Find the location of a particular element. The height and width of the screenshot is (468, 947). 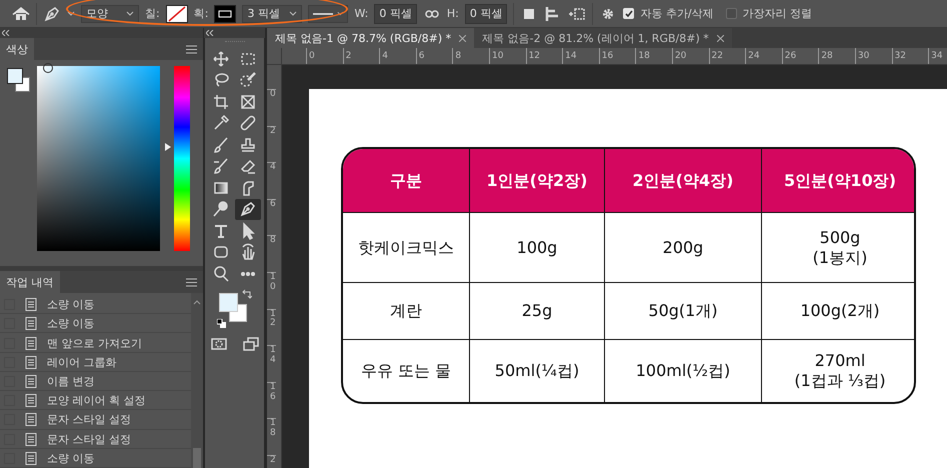

ruler-label: 28 is located at coordinates (836, 56).